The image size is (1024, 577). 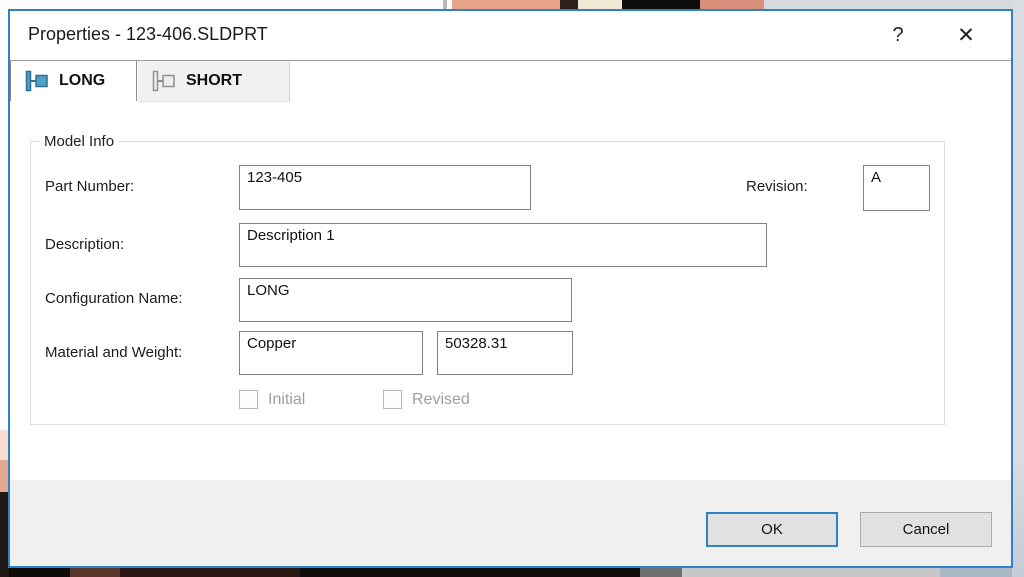 What do you see at coordinates (331, 353) in the screenshot?
I see `material-input: Copper` at bounding box center [331, 353].